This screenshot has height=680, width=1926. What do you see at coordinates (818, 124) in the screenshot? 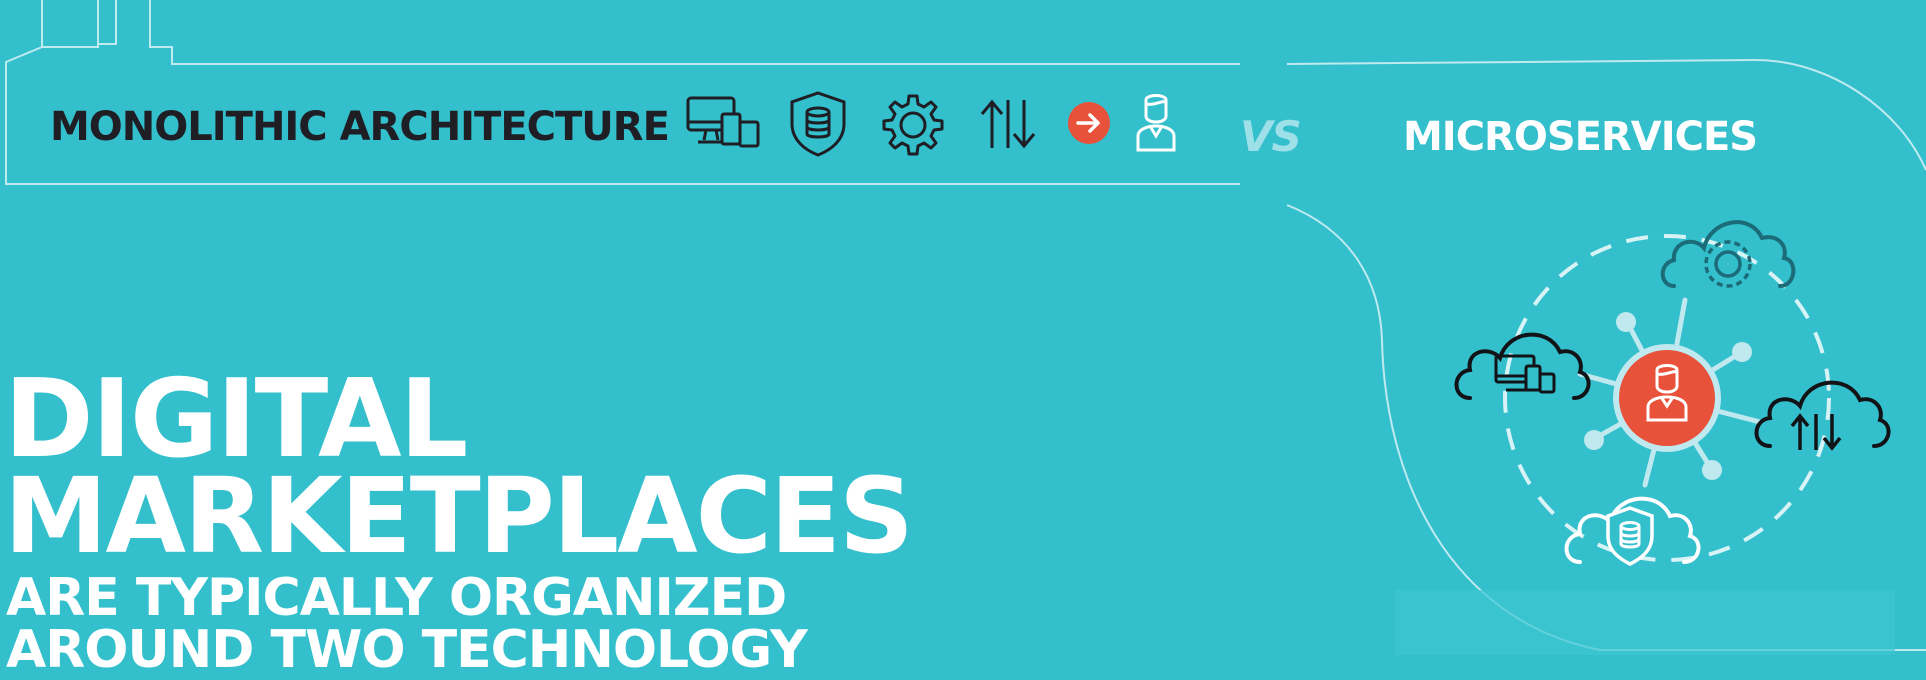
I see `database-shield-icon` at bounding box center [818, 124].